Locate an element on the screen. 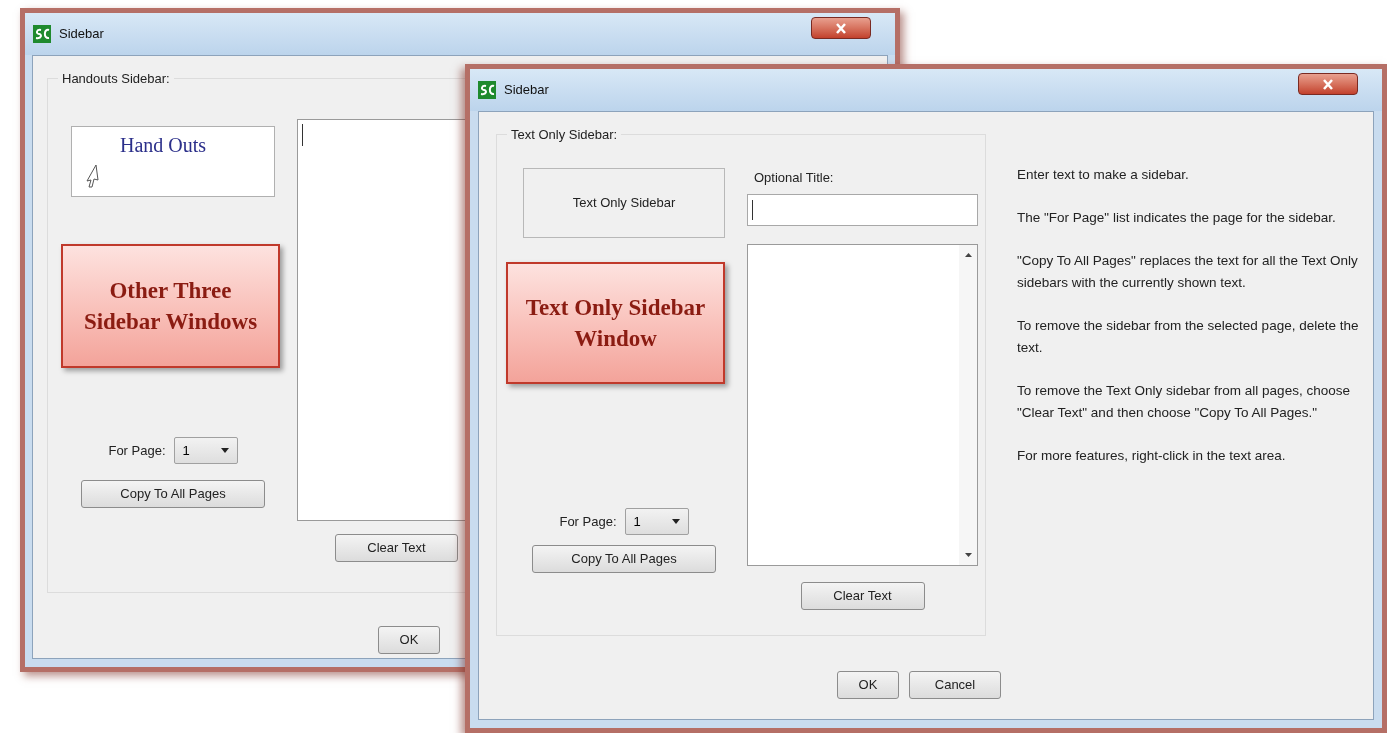 The image size is (1387, 733). callout-label: Other Three Sidebar Windows is located at coordinates (170, 306).